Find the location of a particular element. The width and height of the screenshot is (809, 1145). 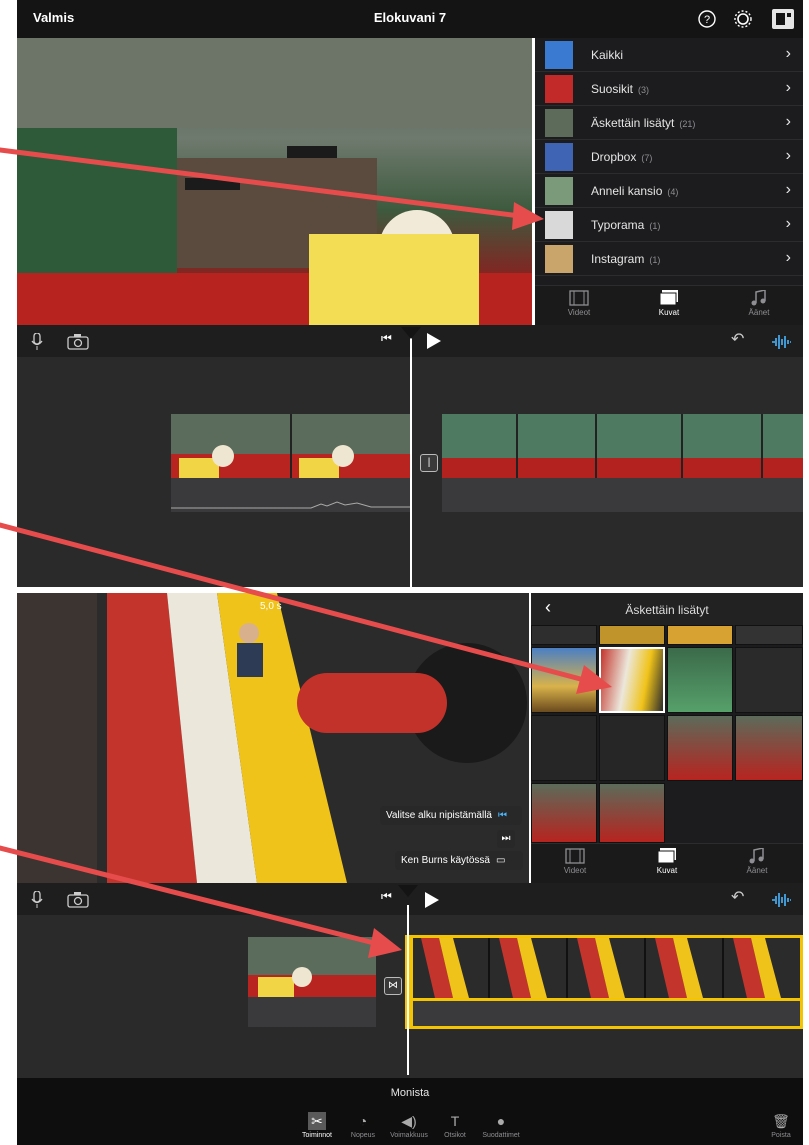

library-row: Anneli kansio (4) › is located at coordinates (669, 191).